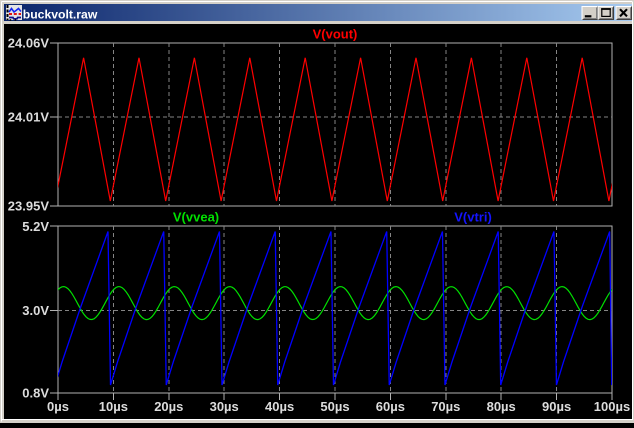 This screenshot has width=634, height=428. What do you see at coordinates (29, 206) in the screenshot?
I see `svg-text: 23.95V` at bounding box center [29, 206].